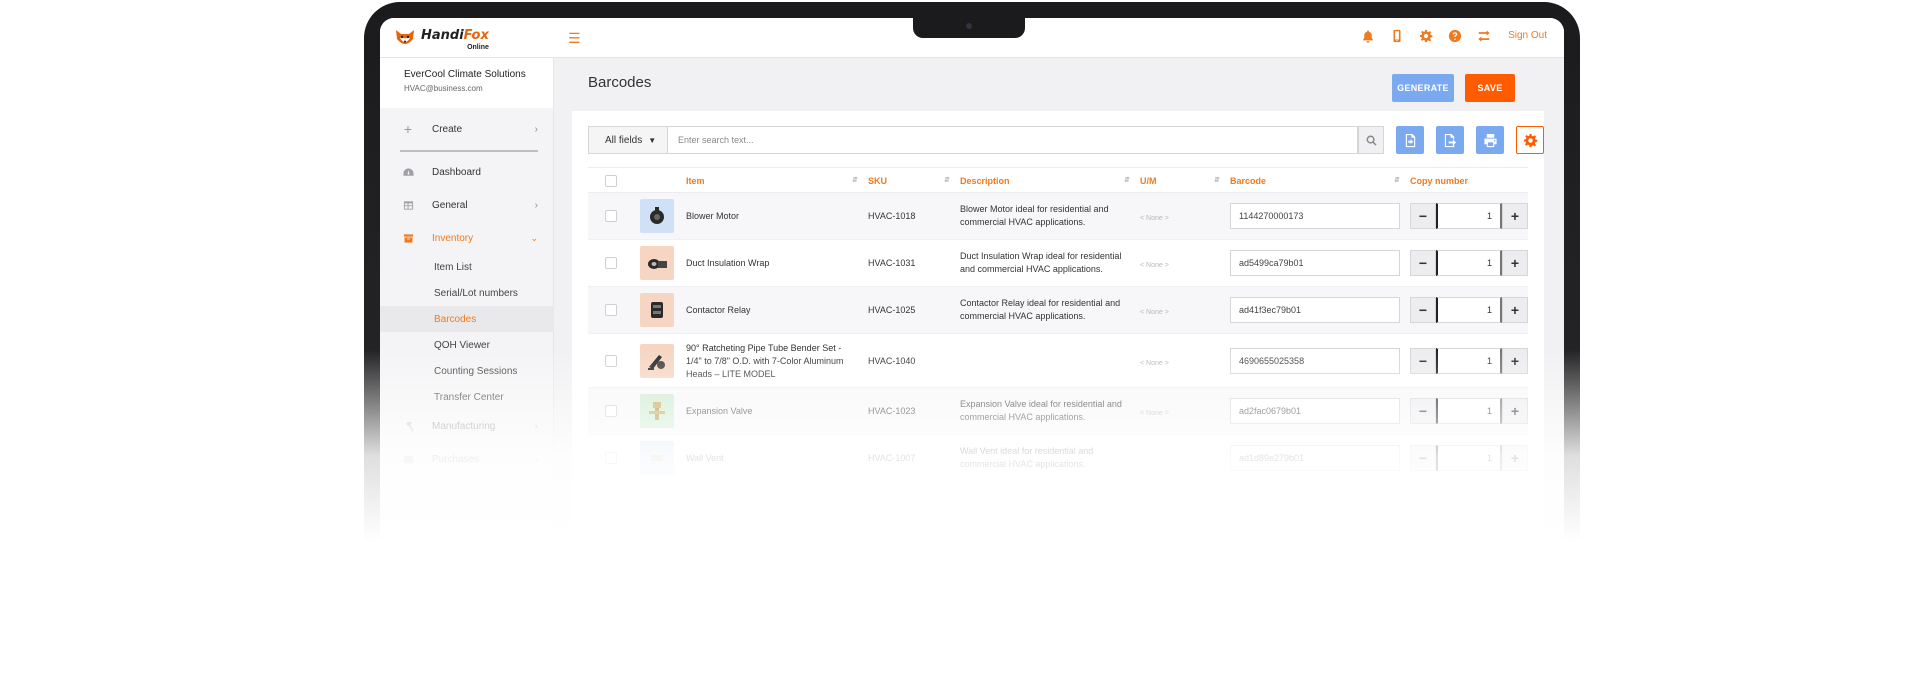 Image resolution: width=1920 pixels, height=680 pixels. What do you see at coordinates (969, 27) in the screenshot?
I see `laptop-notch` at bounding box center [969, 27].